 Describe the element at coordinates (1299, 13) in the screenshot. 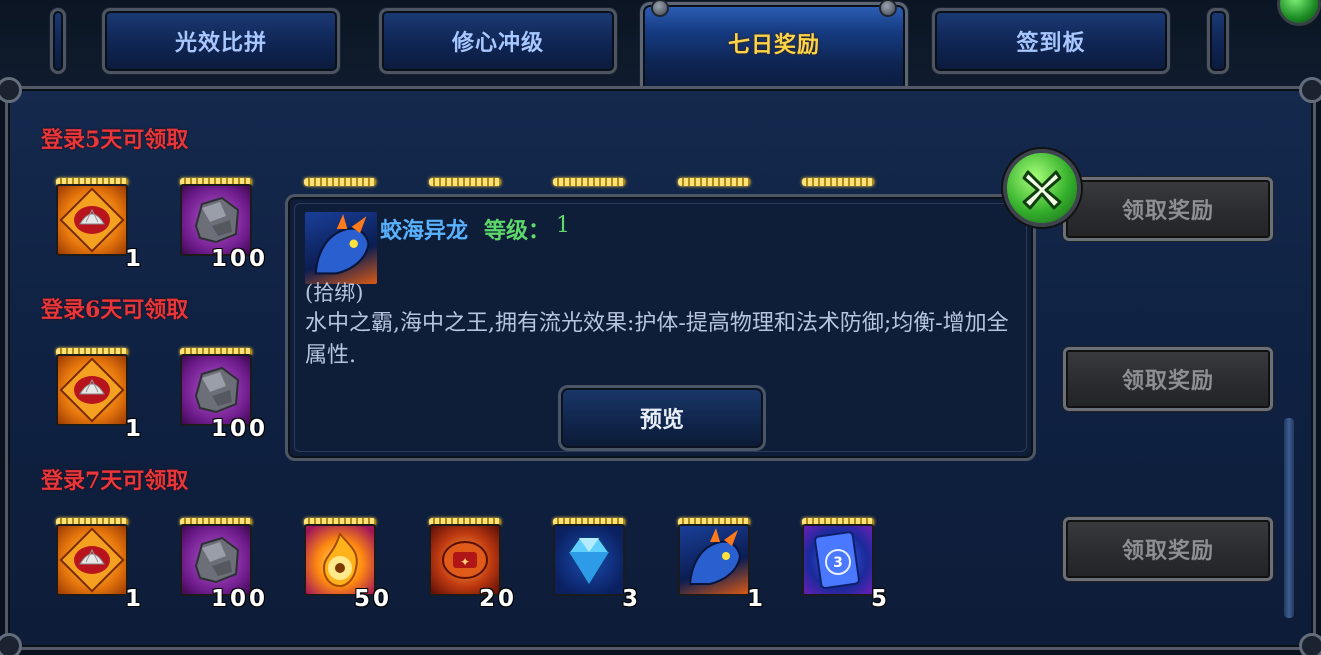

I see `corner-action-icon` at that location.